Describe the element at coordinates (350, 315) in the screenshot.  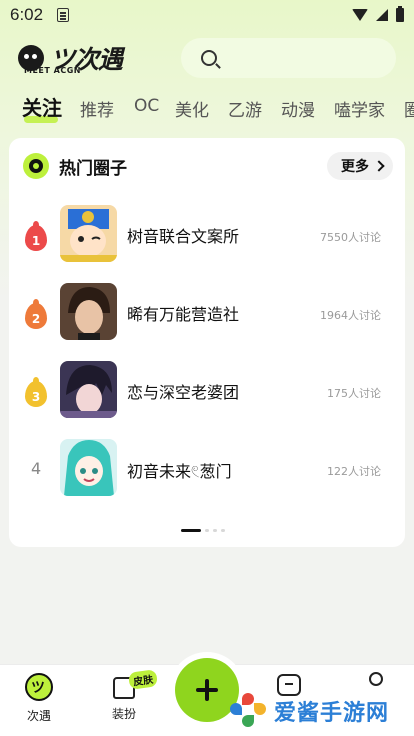
I see `discussion-count: 1964人讨论` at that location.